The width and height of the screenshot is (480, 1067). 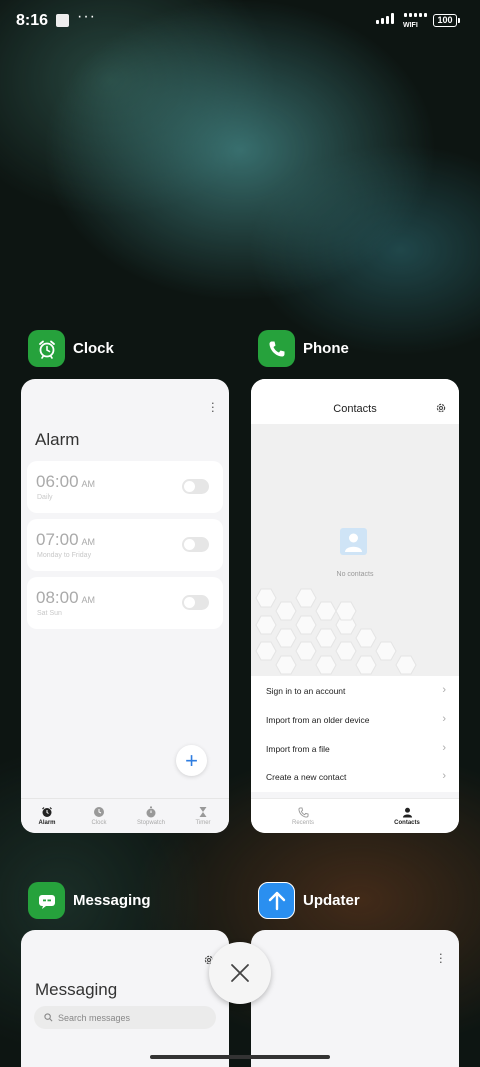 I want to click on contacts-empty-area: No contacts, so click(x=355, y=550).